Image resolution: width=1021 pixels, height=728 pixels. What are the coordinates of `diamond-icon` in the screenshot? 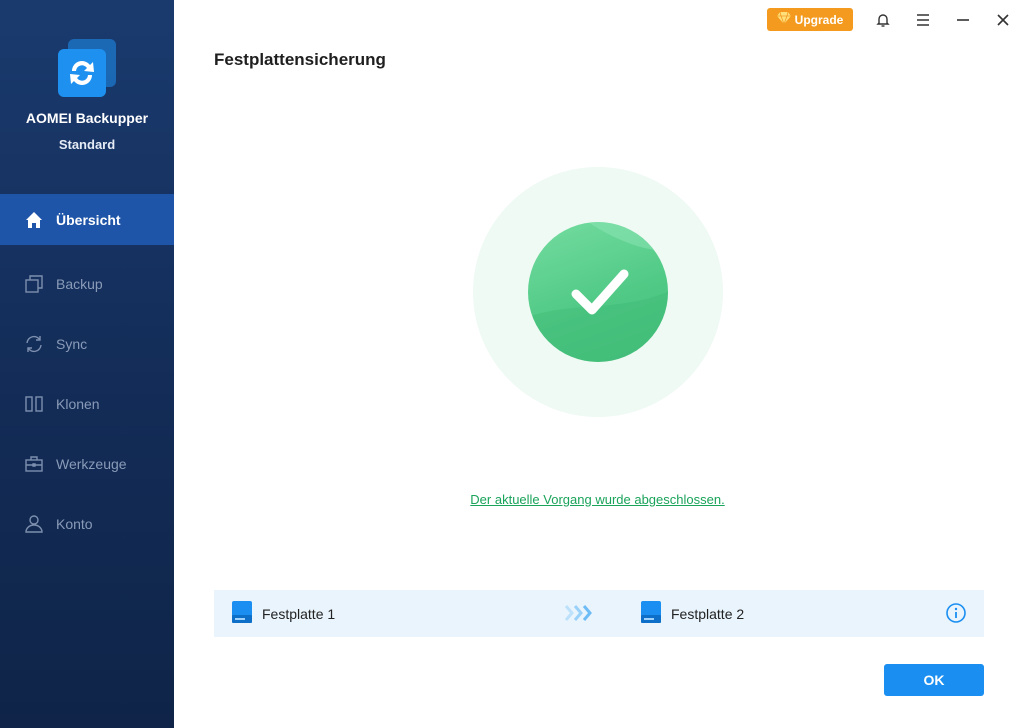 It's located at (783, 19).